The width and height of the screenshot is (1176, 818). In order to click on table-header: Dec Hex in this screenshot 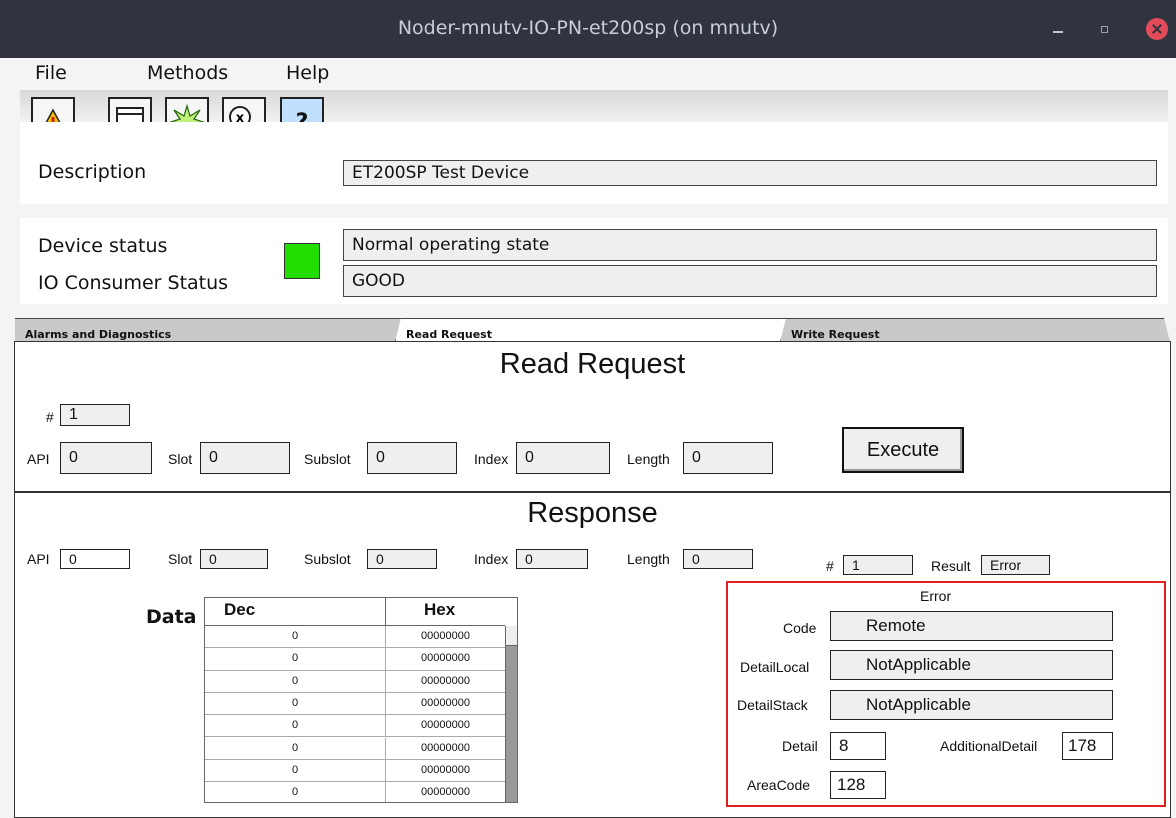, I will do `click(355, 612)`.